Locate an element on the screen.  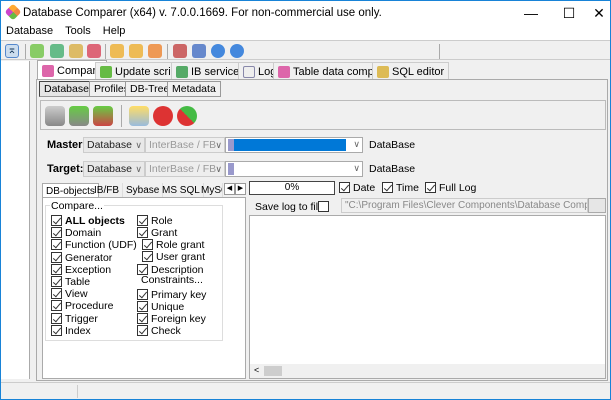
time-checkbox: Time is located at coordinates (400, 188).